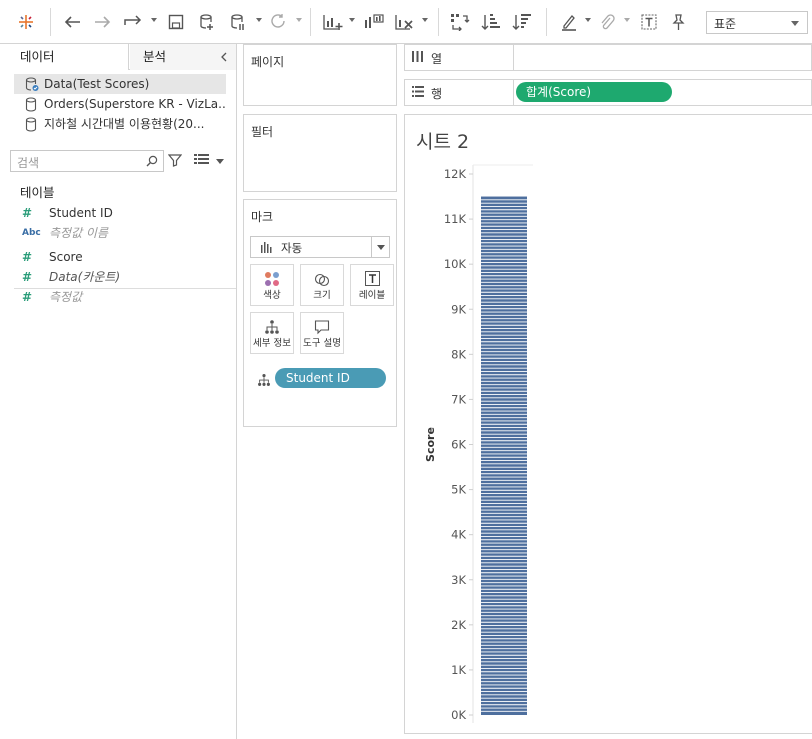 Image resolution: width=812 pixels, height=739 pixels. Describe the element at coordinates (320, 247) in the screenshot. I see `mark-type-select: 자동` at that location.